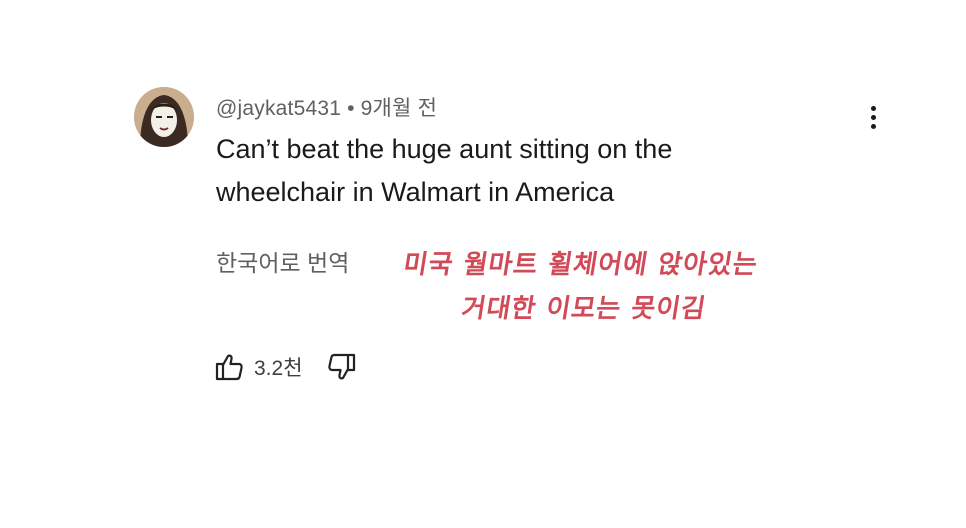 This screenshot has width=966, height=528. I want to click on thumbs-down-icon, so click(341, 366).